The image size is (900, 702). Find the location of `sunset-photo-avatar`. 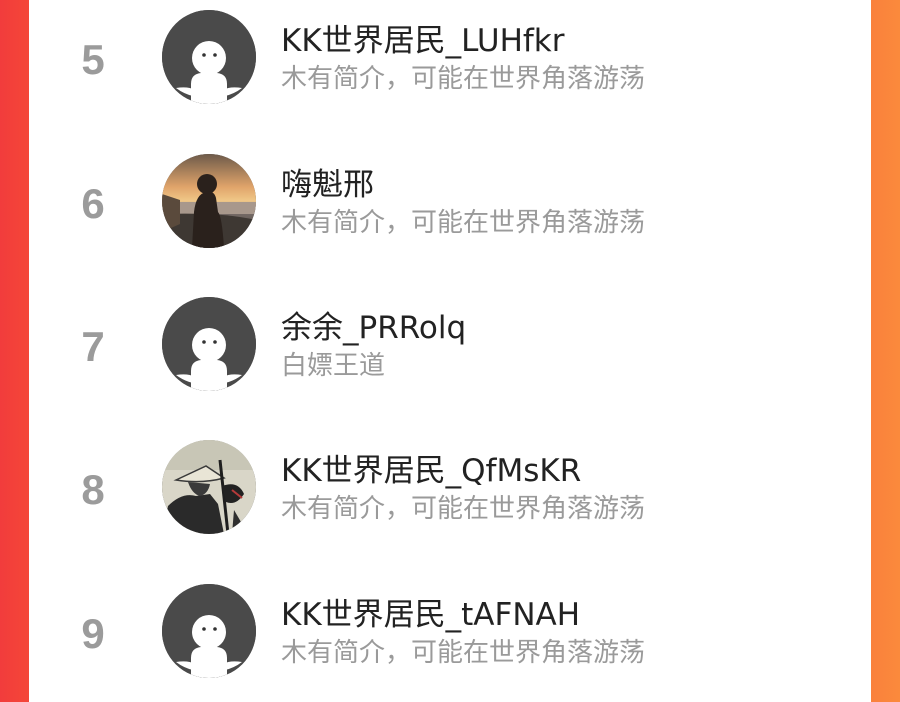

sunset-photo-avatar is located at coordinates (209, 201).